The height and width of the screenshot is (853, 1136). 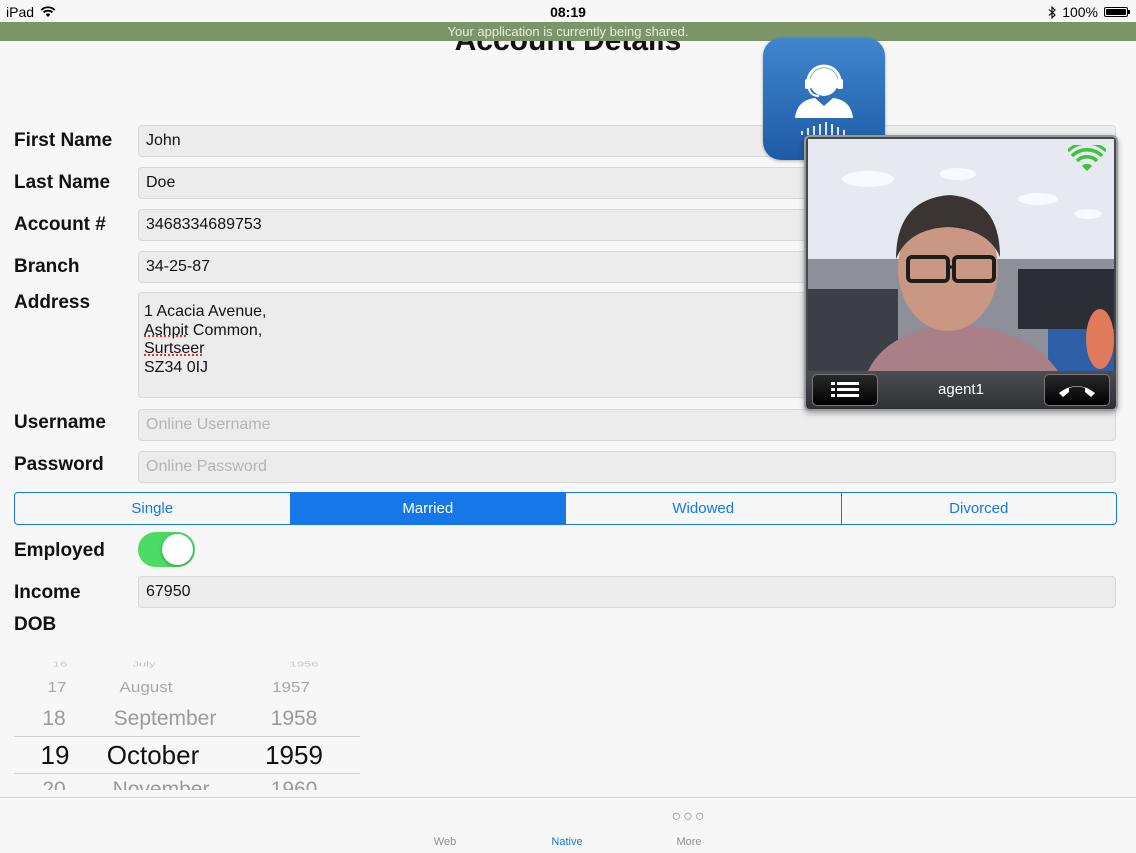 I want to click on picker-row: 17 August 1957, so click(x=187, y=692).